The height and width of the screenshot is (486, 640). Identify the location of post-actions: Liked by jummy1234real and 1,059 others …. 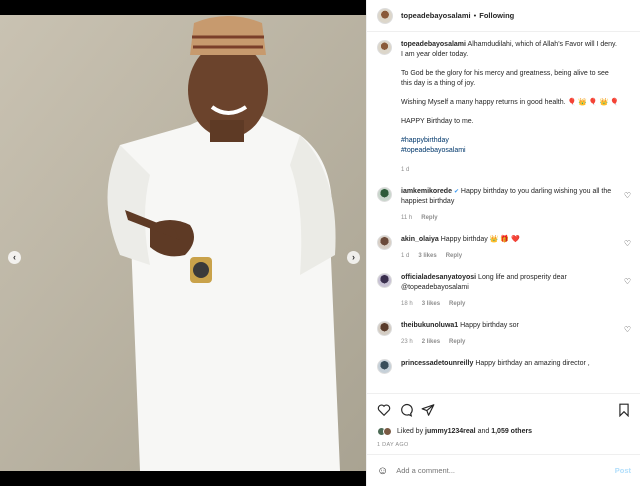
(503, 420).